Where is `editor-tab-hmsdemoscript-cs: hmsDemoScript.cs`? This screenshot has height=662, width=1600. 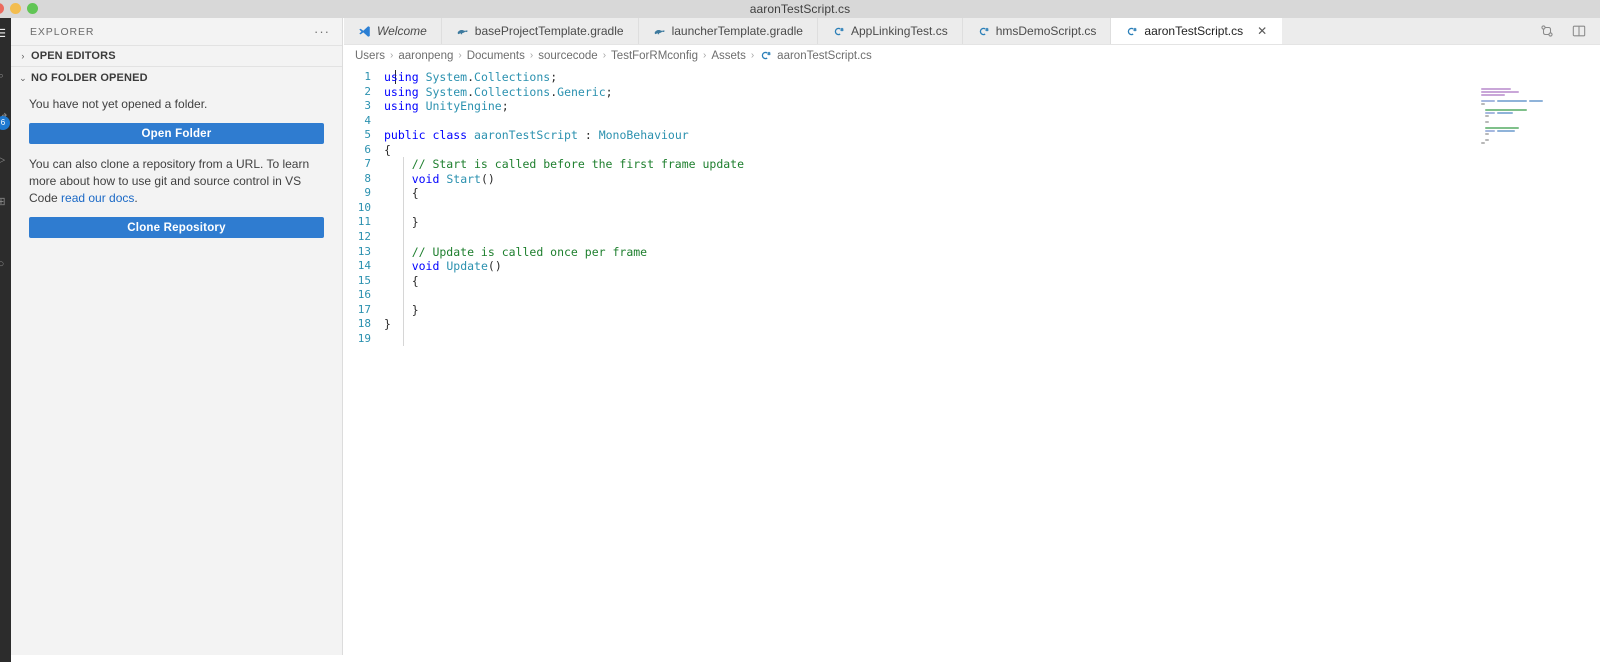
editor-tab-hmsdemoscript-cs: hmsDemoScript.cs is located at coordinates (1037, 31).